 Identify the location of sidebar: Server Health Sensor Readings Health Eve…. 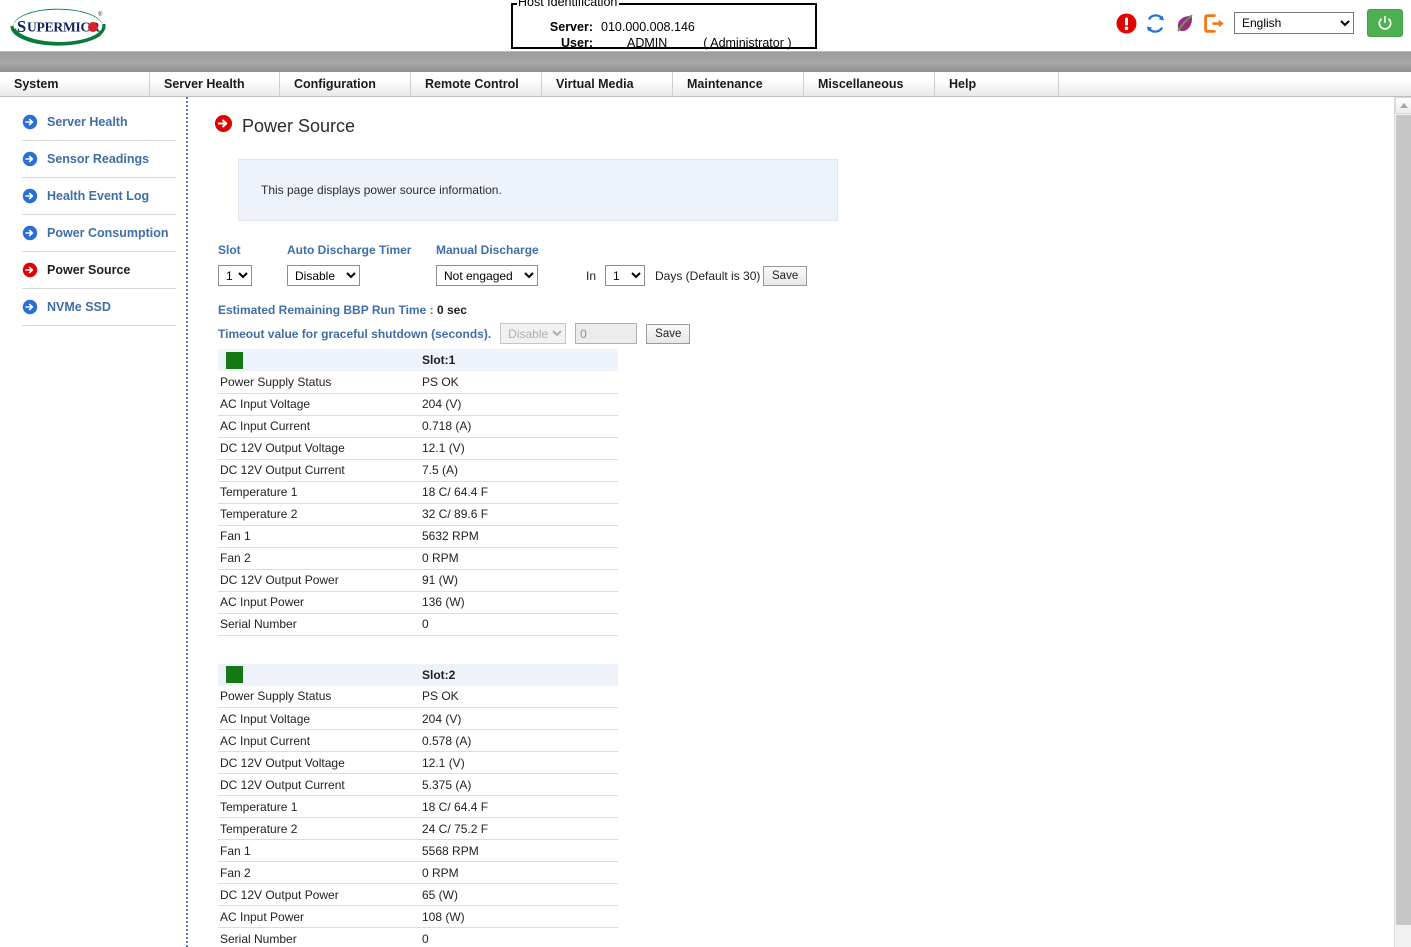
(94, 522).